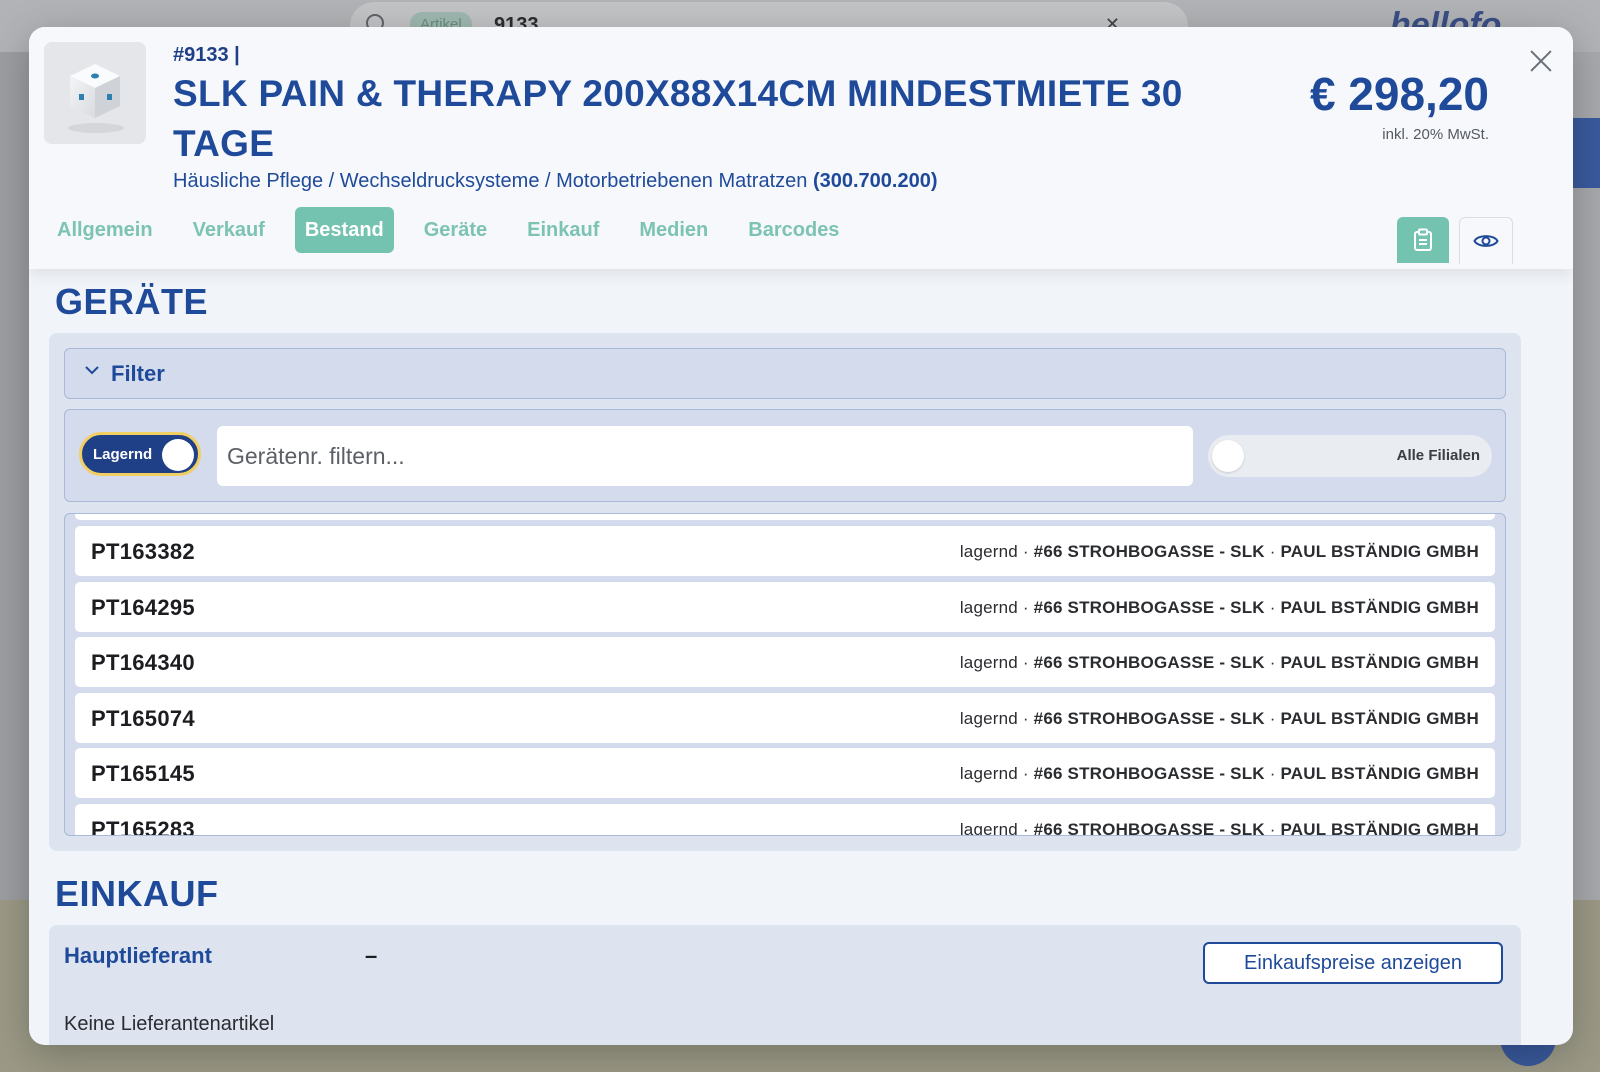  What do you see at coordinates (92, 370) in the screenshot?
I see `chevron-down-icon` at bounding box center [92, 370].